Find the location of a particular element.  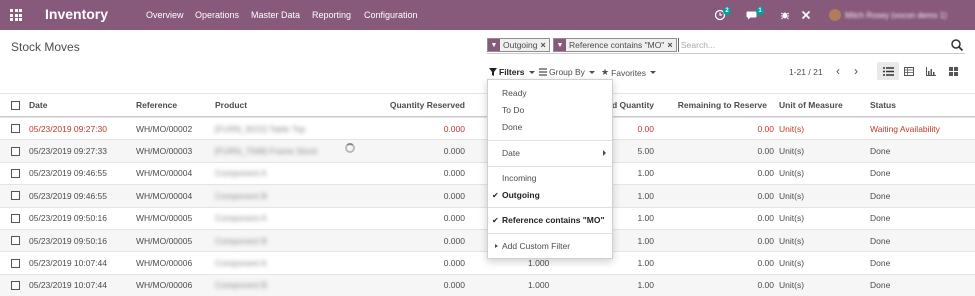

filter-outgoing: ✔ Outgoing is located at coordinates (550, 195).